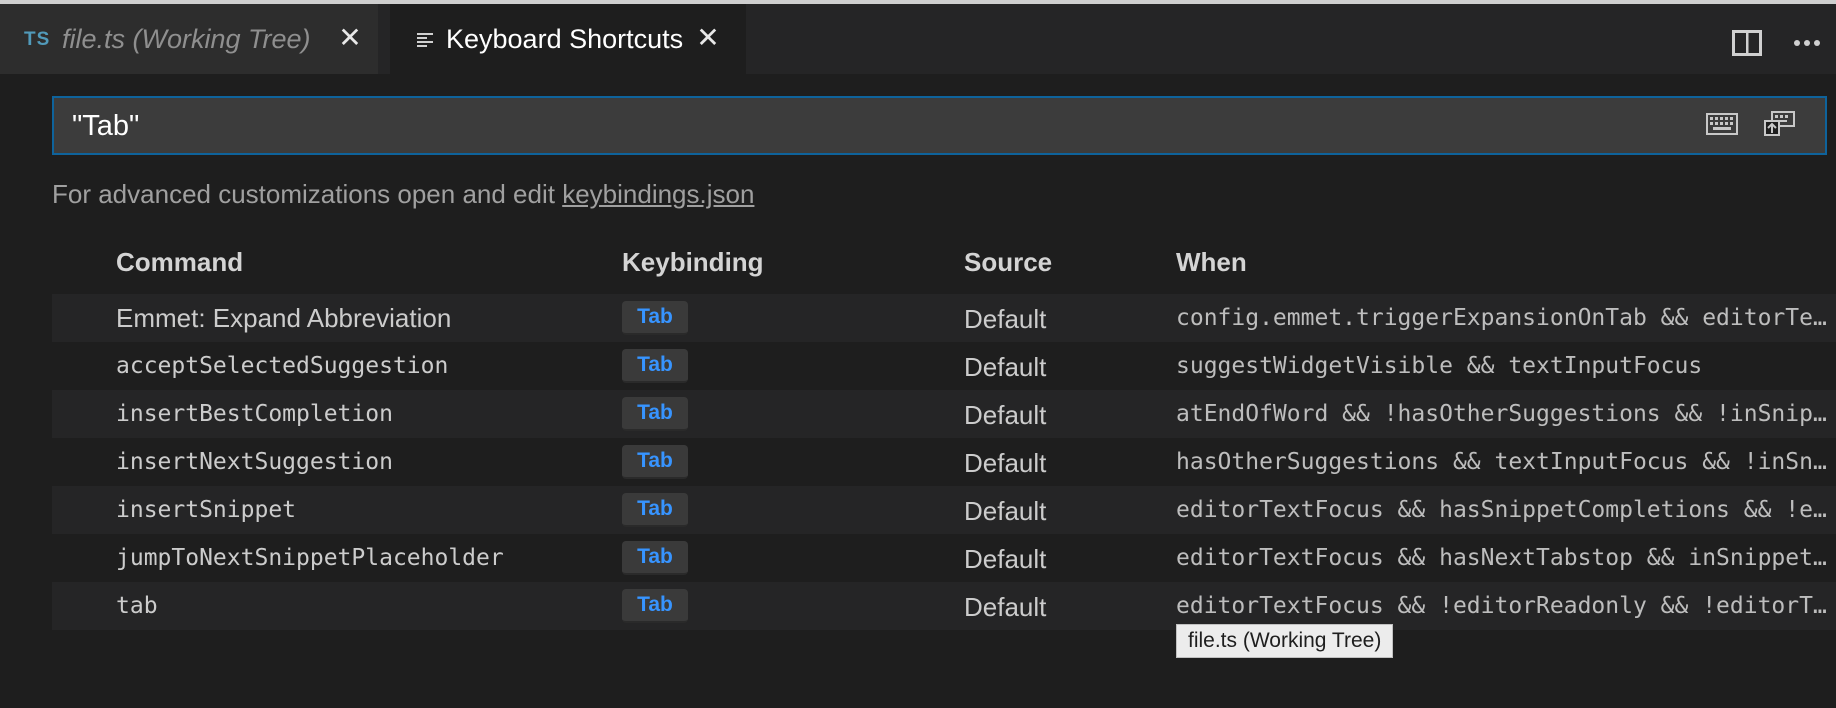  Describe the element at coordinates (565, 39) in the screenshot. I see `tab-label: Keyboard Shortcuts` at that location.